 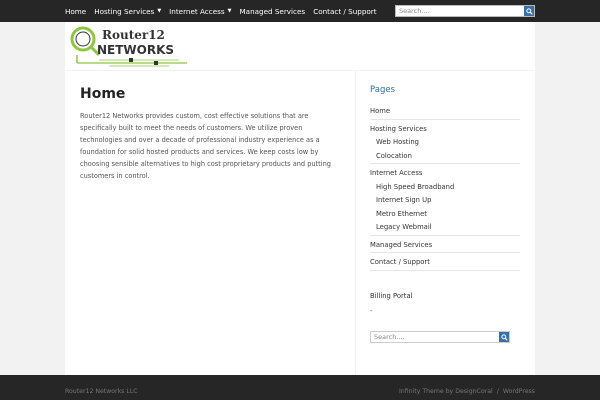 I want to click on divider, so click(x=445, y=271).